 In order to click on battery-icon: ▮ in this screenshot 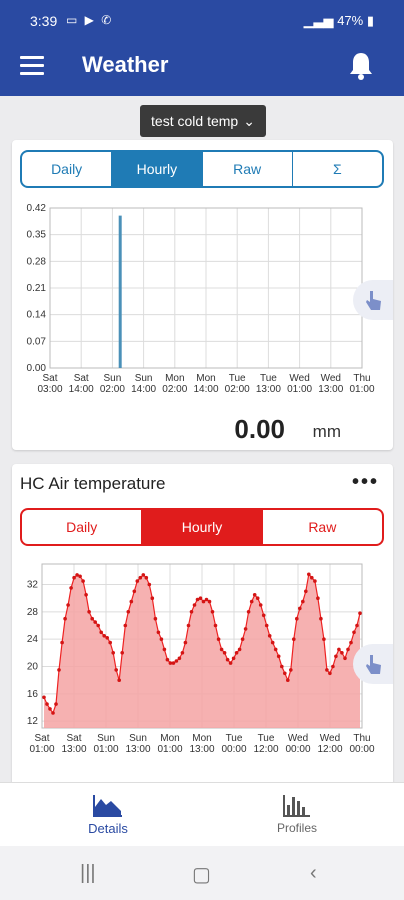, I will do `click(370, 20)`.